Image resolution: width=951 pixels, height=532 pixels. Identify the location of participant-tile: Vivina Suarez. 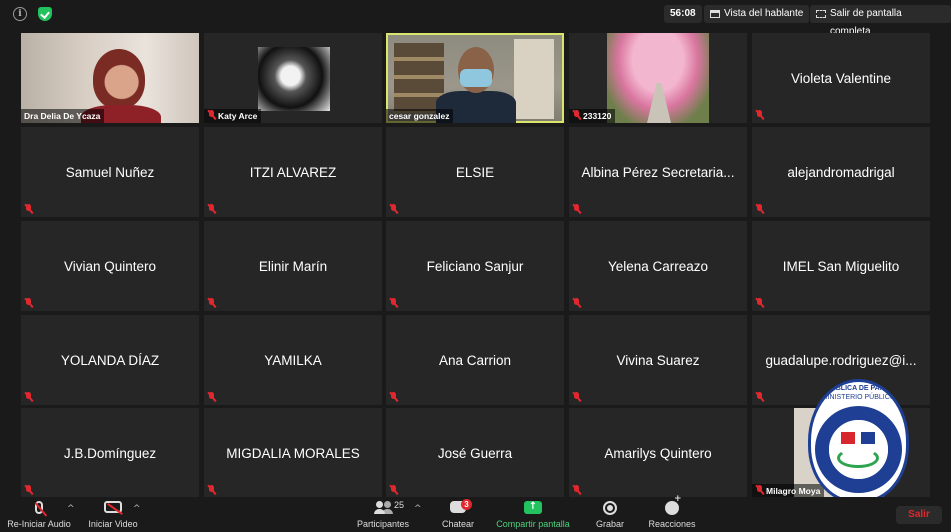
(658, 360).